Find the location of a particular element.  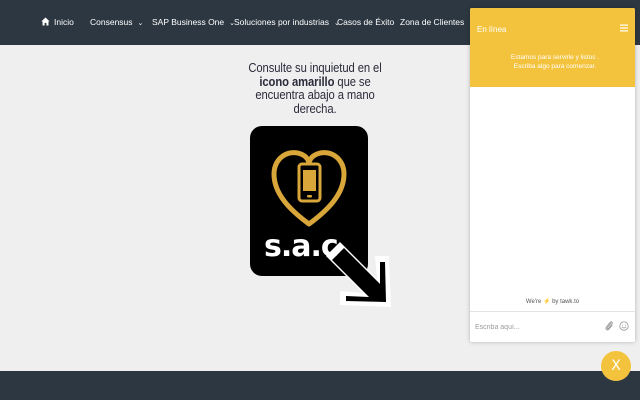

menu-icon is located at coordinates (624, 28).